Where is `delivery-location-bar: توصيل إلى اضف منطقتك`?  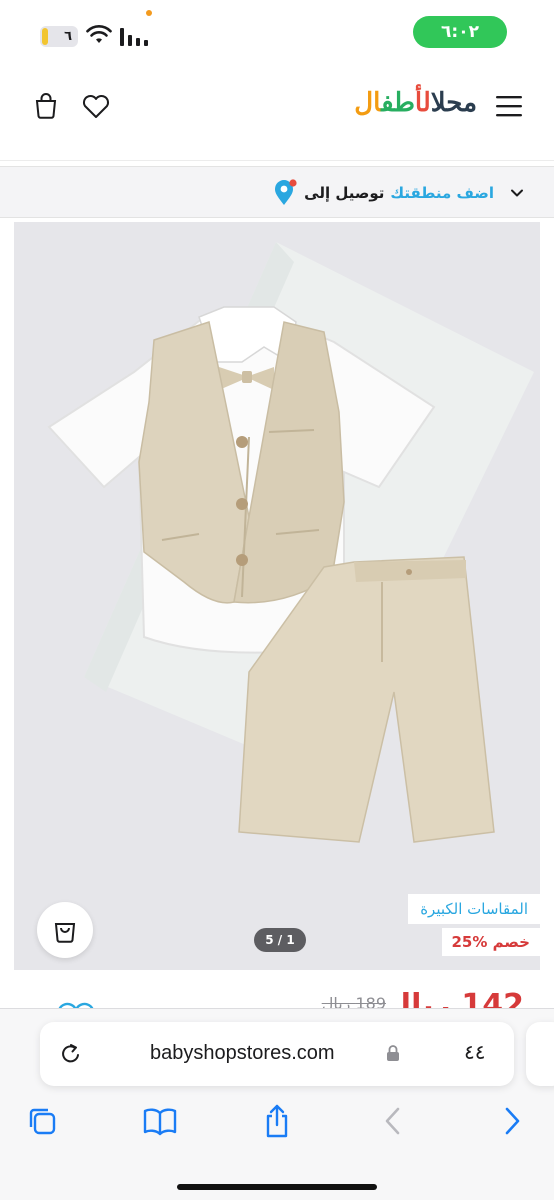 delivery-location-bar: توصيل إلى اضف منطقتك is located at coordinates (277, 192).